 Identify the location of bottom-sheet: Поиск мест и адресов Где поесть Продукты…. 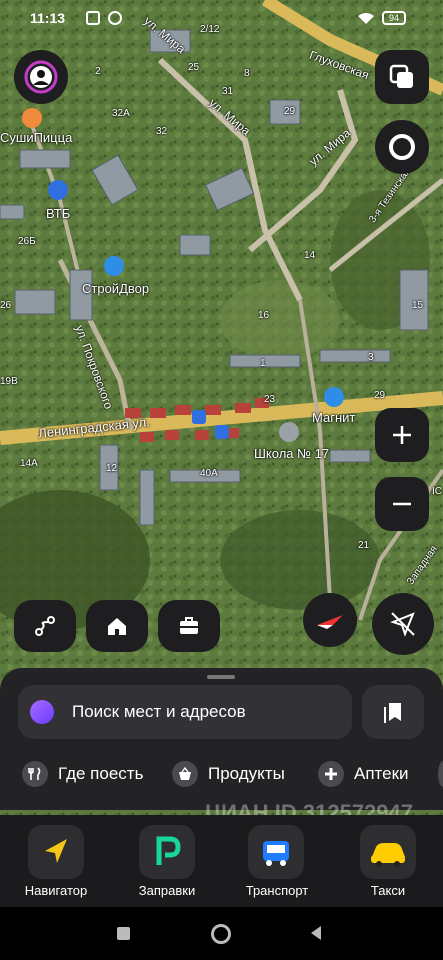
(221, 739).